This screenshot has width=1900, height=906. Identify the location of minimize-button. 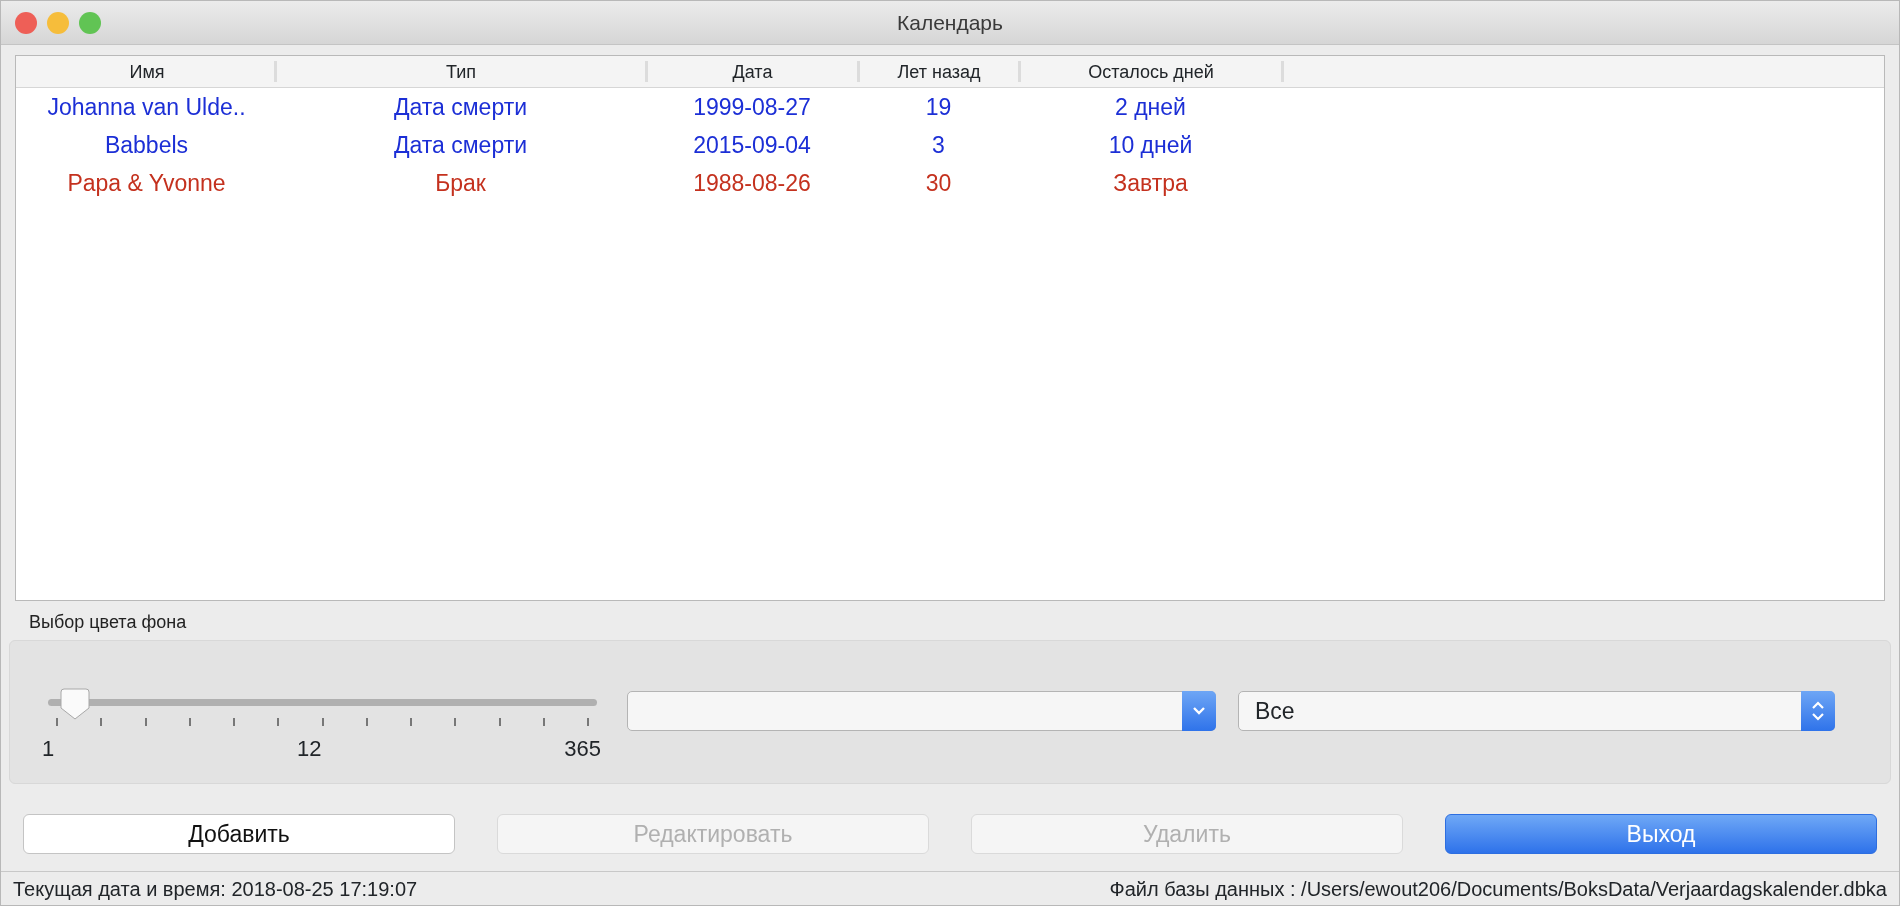
(58, 23).